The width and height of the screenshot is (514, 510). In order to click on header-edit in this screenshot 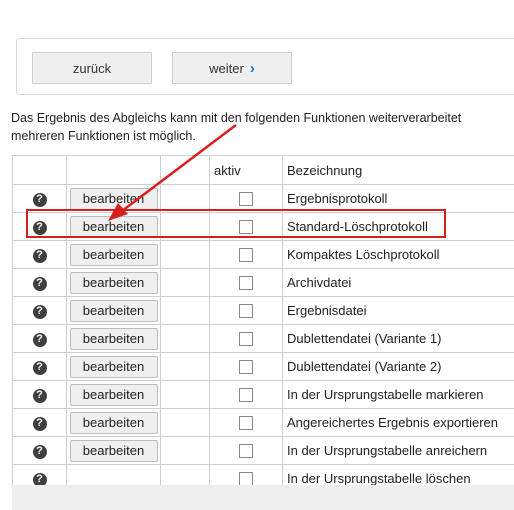, I will do `click(113, 170)`.